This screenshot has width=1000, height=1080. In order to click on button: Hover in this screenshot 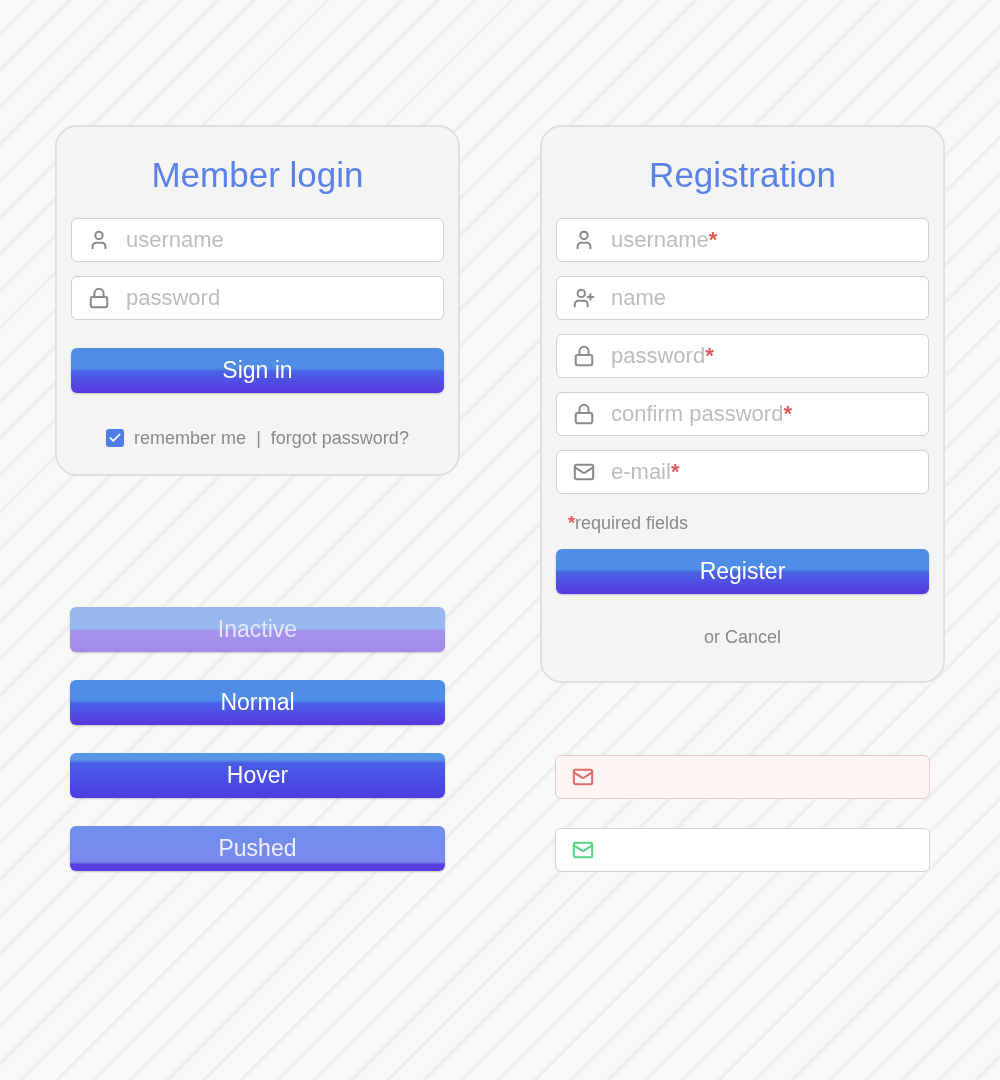, I will do `click(257, 775)`.